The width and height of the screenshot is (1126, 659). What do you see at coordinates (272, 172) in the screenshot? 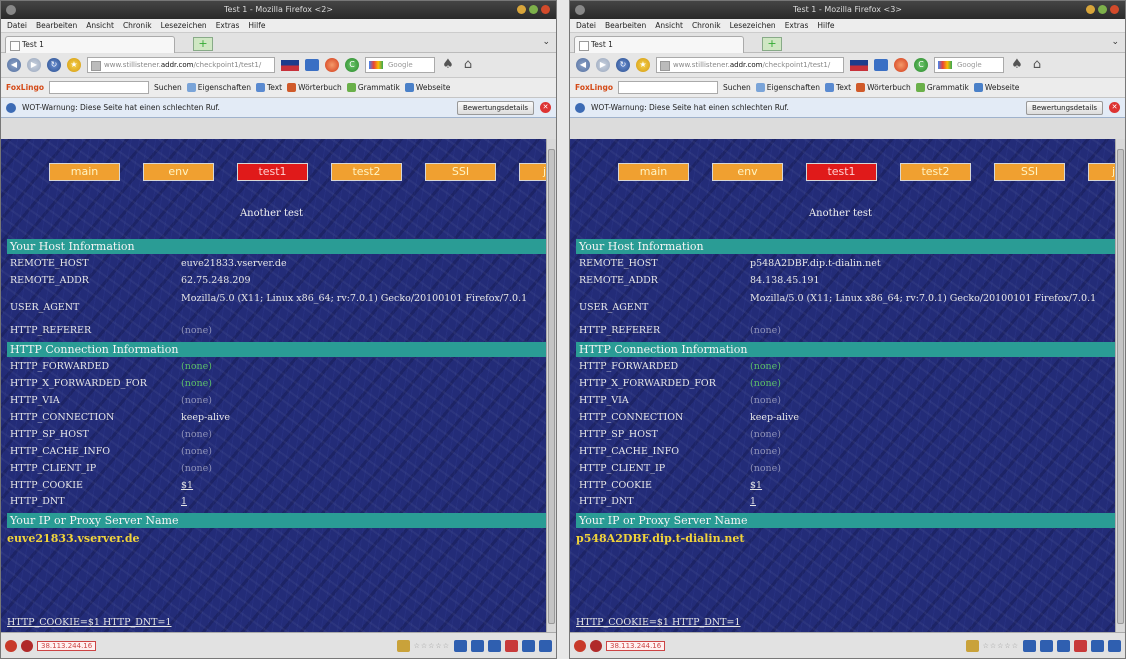
I see `nav-test1: test1` at bounding box center [272, 172].